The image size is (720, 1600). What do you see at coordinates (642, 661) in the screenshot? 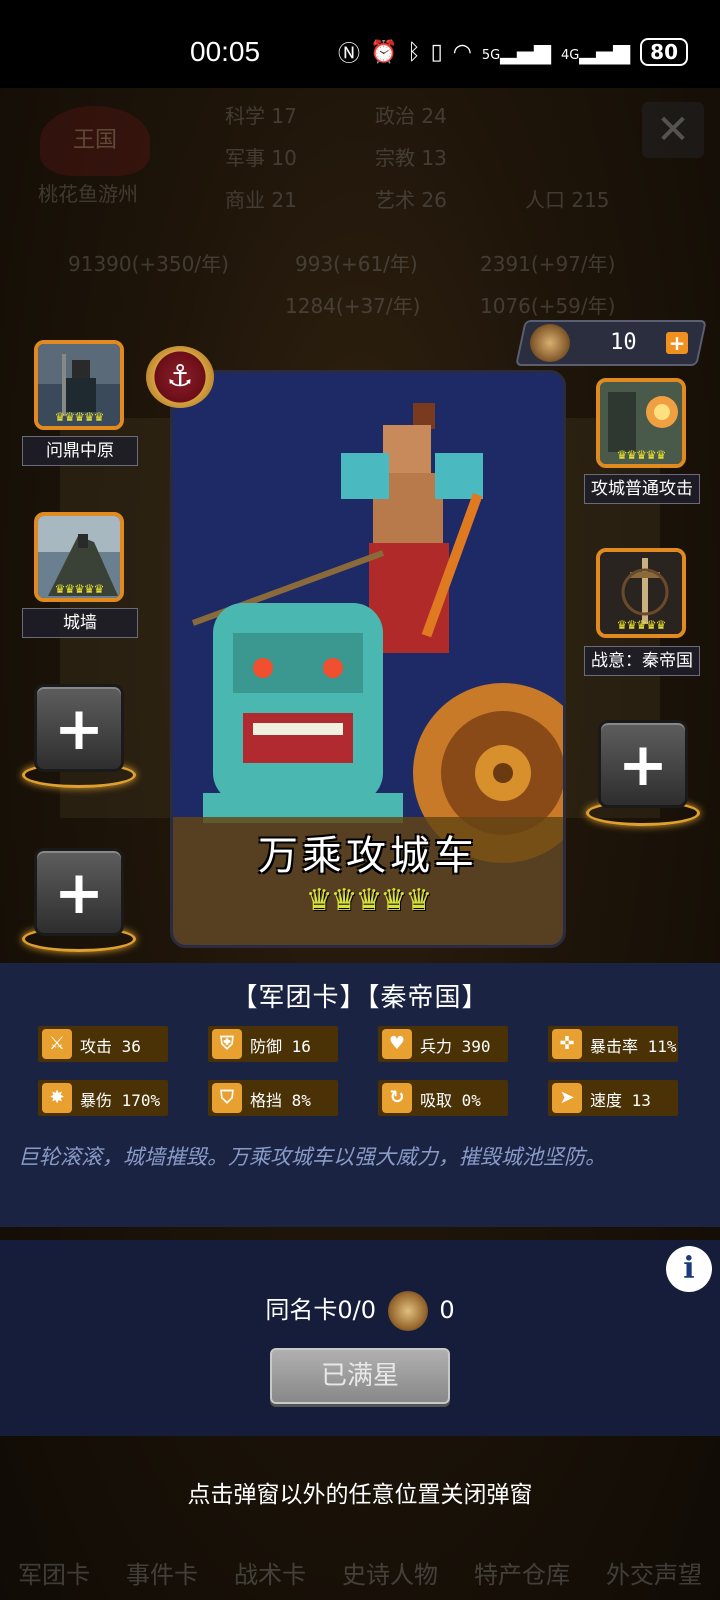
I see `slot-label-zhanyi-qin: 战意：秦帝国` at bounding box center [642, 661].